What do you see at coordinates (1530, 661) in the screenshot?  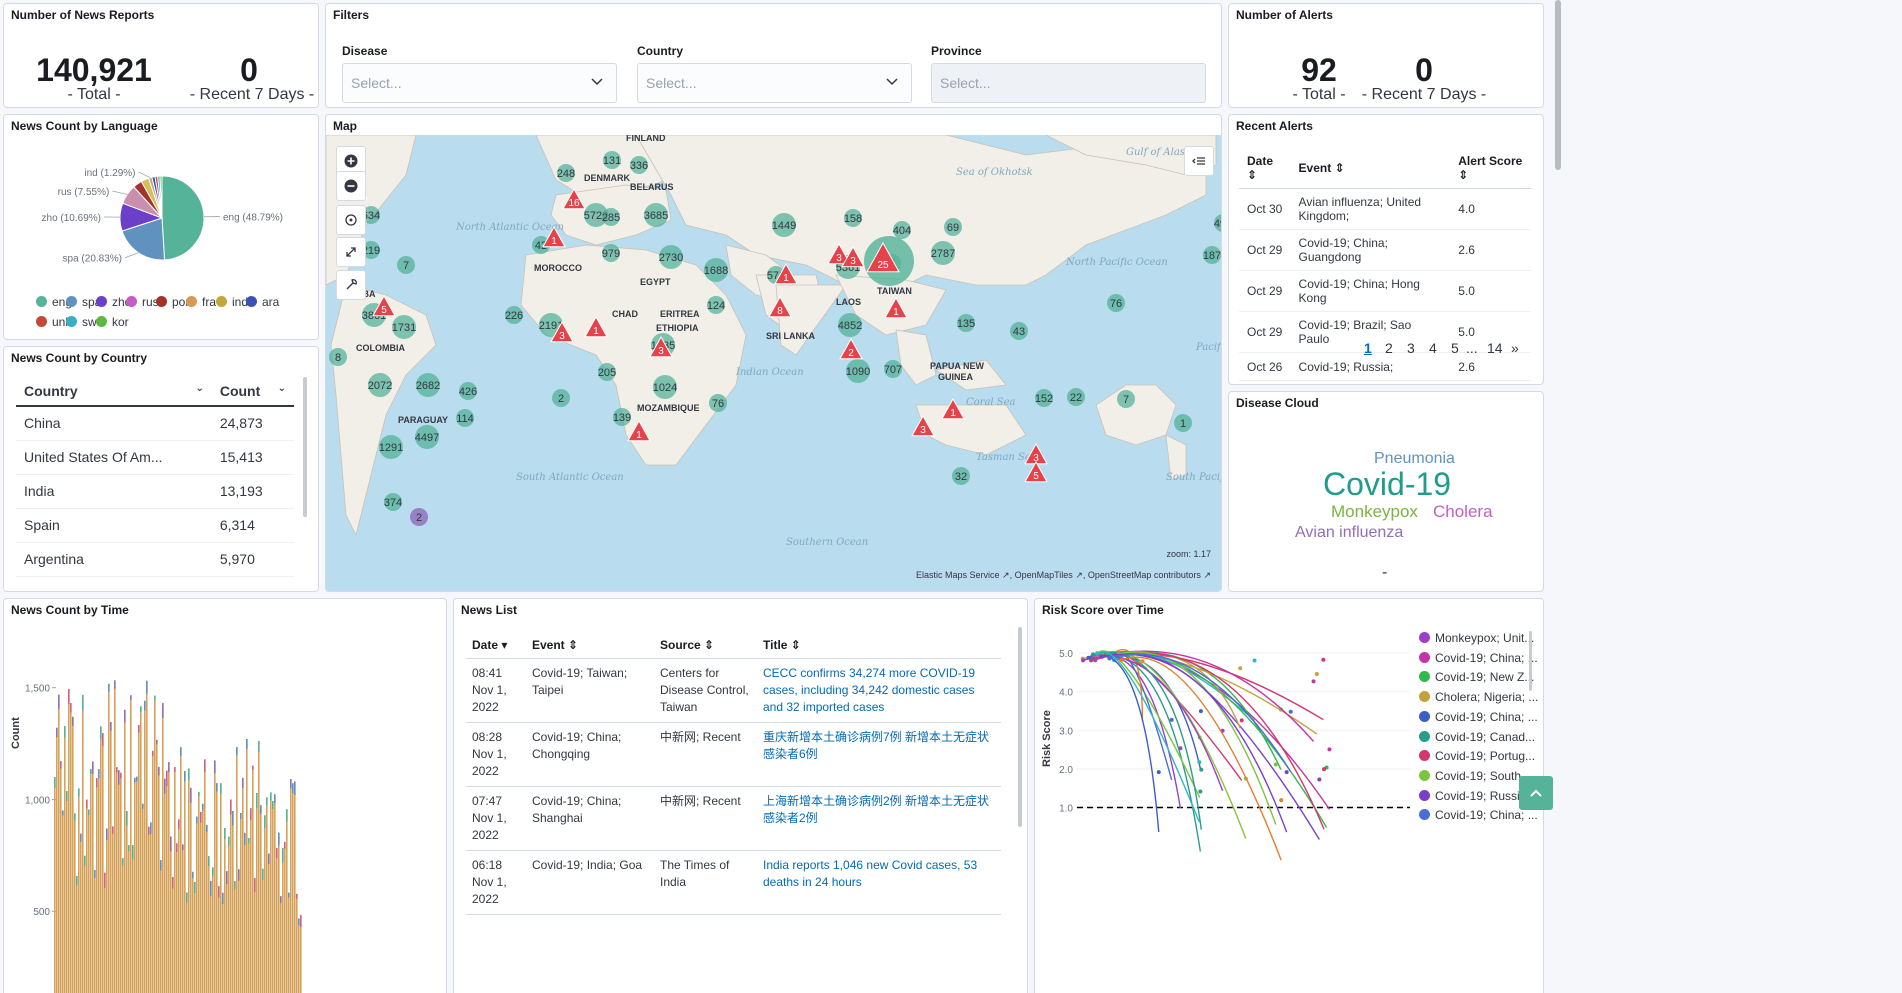 I see `scrollbar` at bounding box center [1530, 661].